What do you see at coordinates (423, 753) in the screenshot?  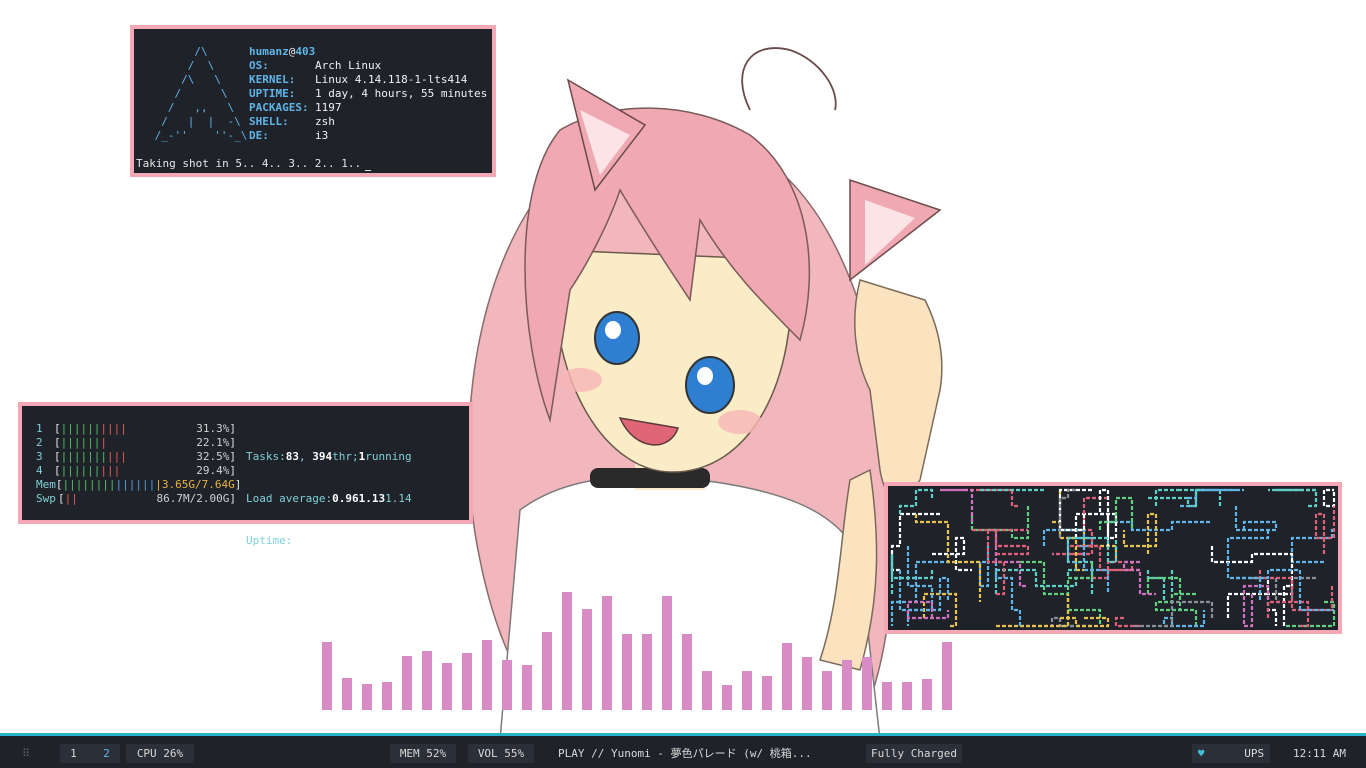 I see `memory-indicator: MEM 52%` at bounding box center [423, 753].